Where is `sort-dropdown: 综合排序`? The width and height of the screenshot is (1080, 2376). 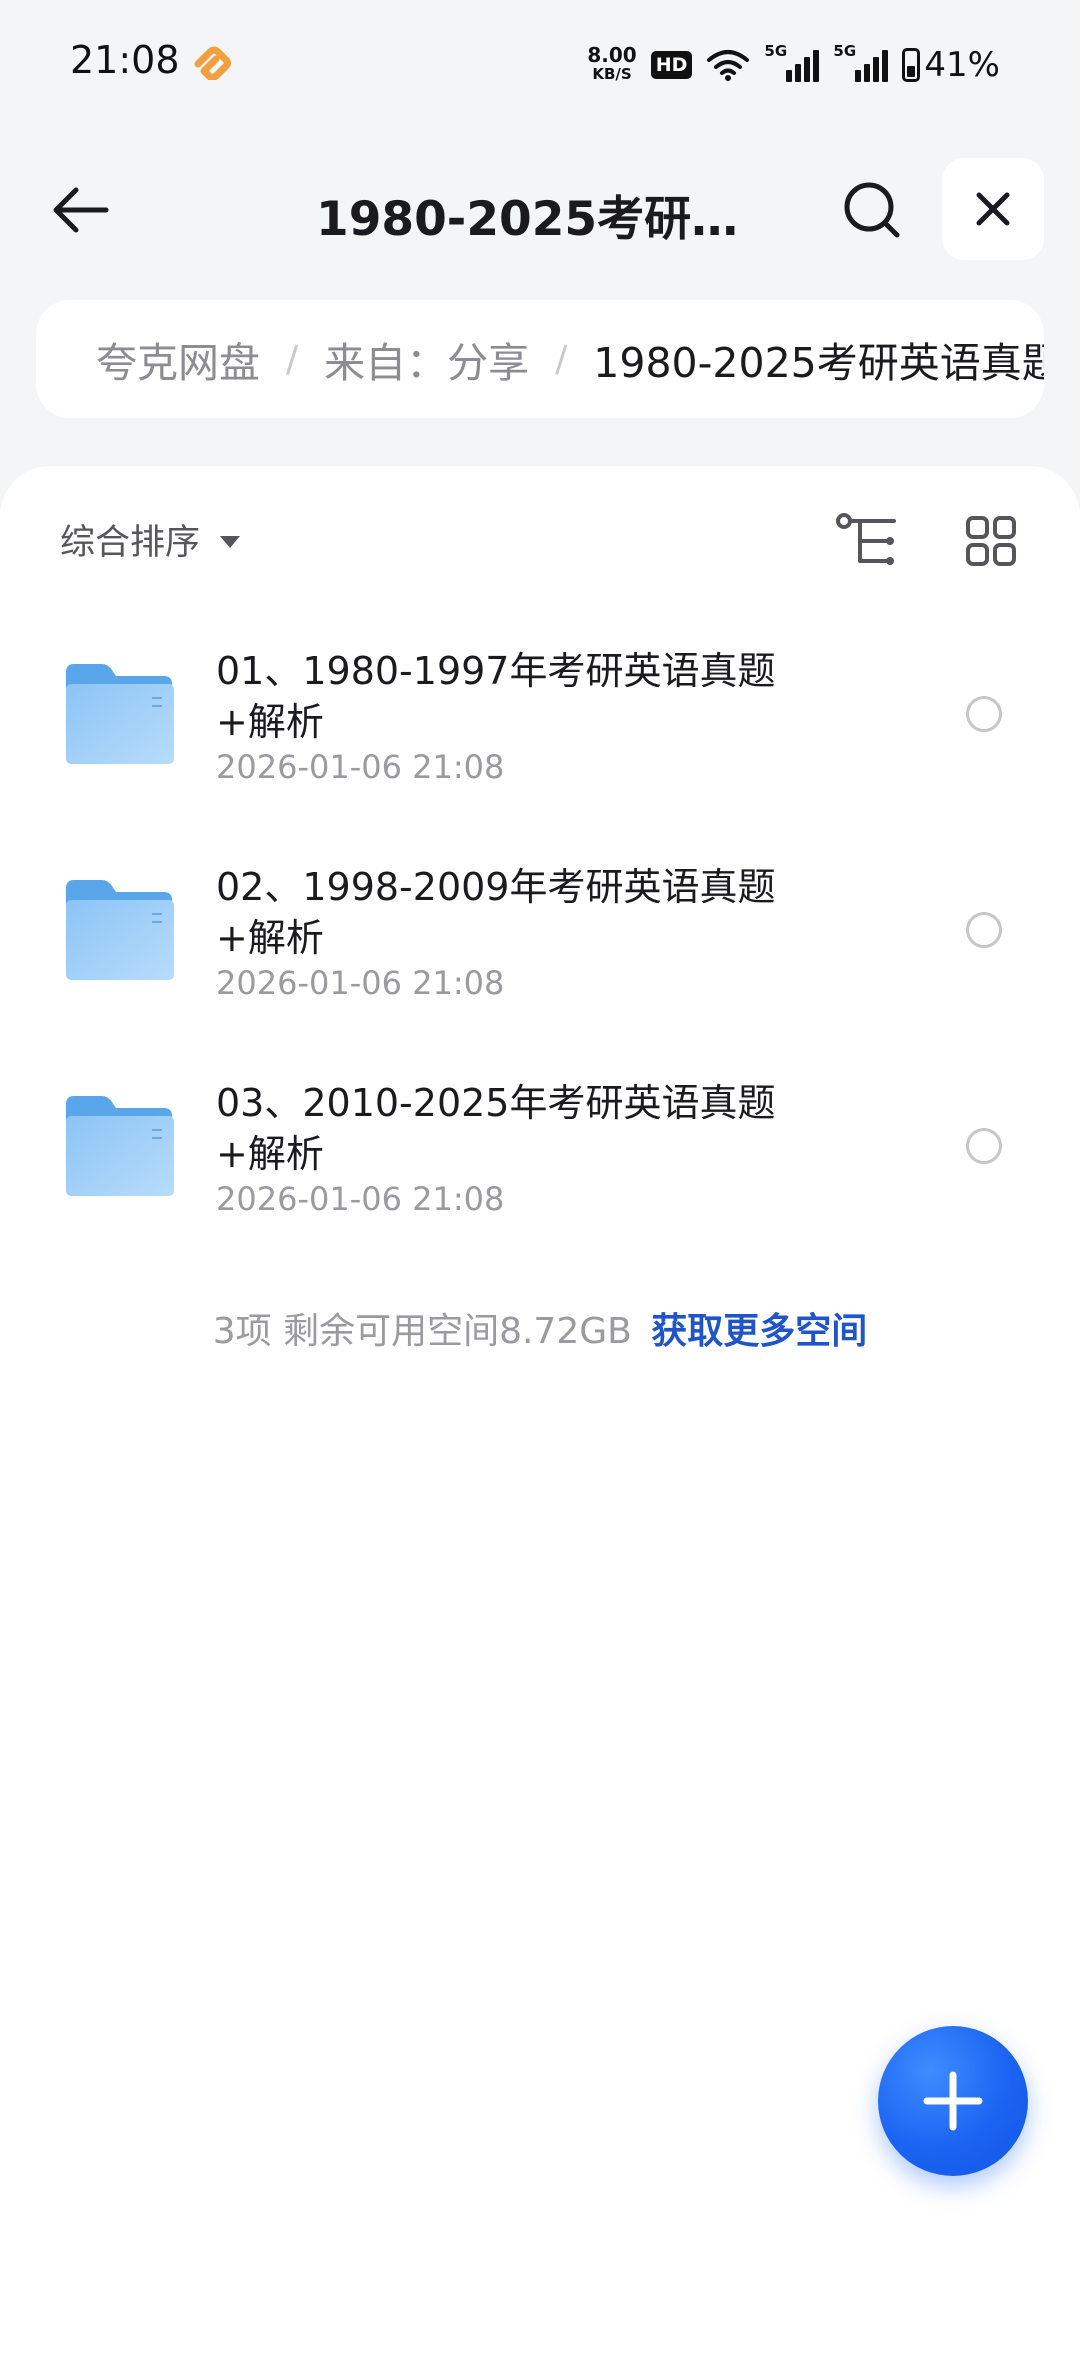 sort-dropdown: 综合排序 is located at coordinates (150, 539).